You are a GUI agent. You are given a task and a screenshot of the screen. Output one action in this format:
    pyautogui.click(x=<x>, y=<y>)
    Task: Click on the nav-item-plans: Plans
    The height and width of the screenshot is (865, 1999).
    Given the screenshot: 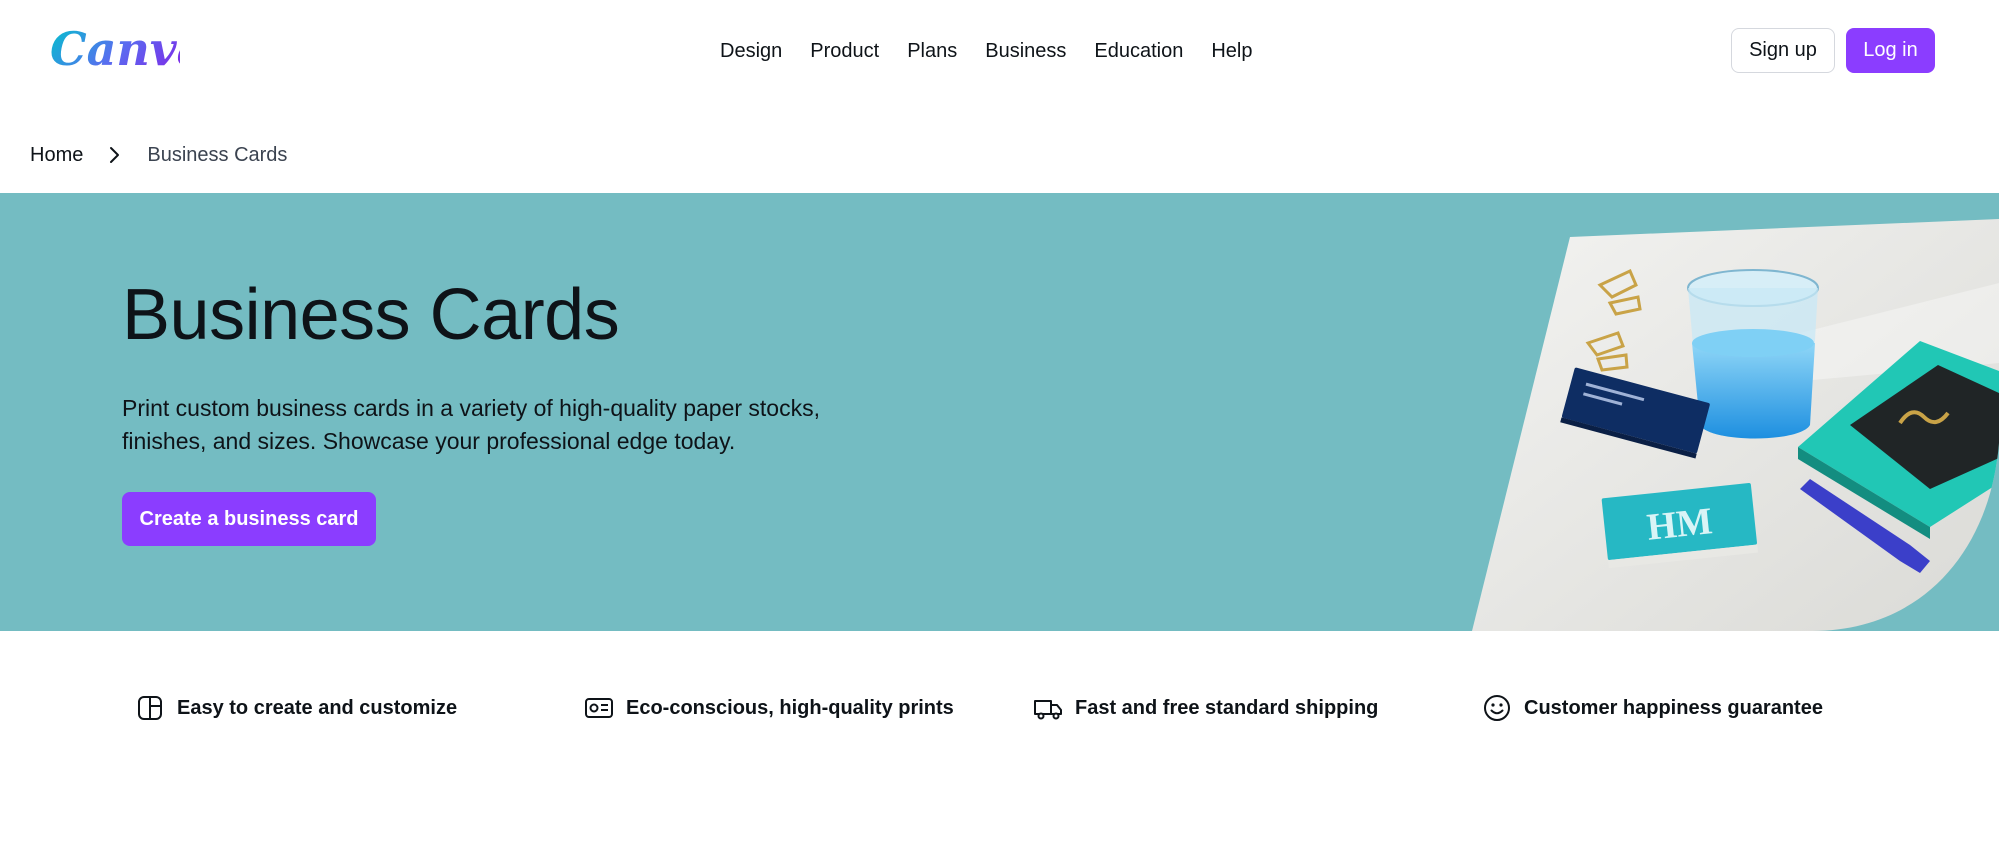 What is the action you would take?
    pyautogui.click(x=932, y=51)
    